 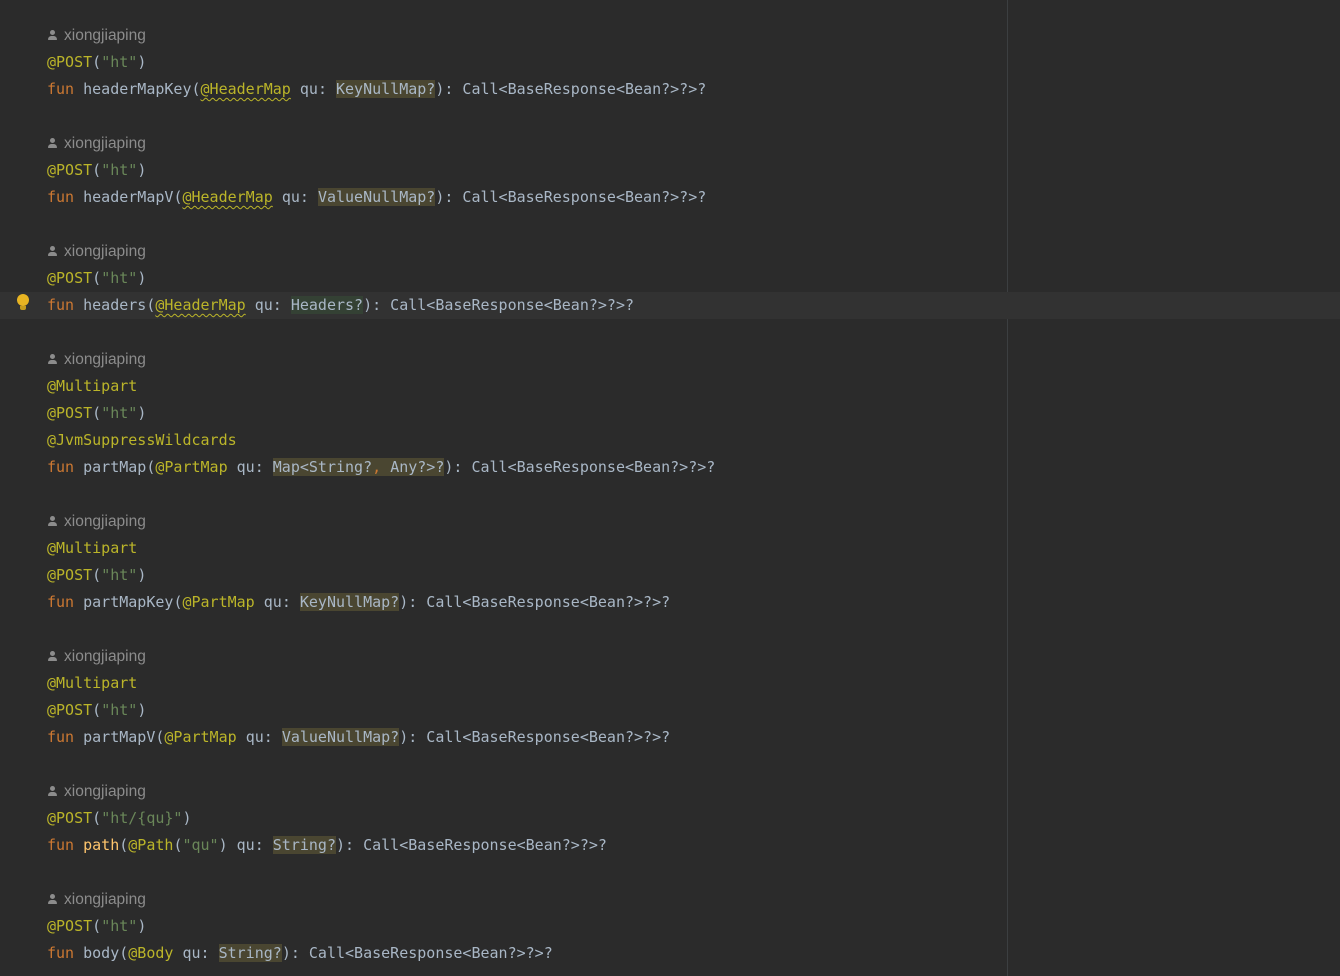 What do you see at coordinates (200, 845) in the screenshot?
I see `string-literal: "qu"` at bounding box center [200, 845].